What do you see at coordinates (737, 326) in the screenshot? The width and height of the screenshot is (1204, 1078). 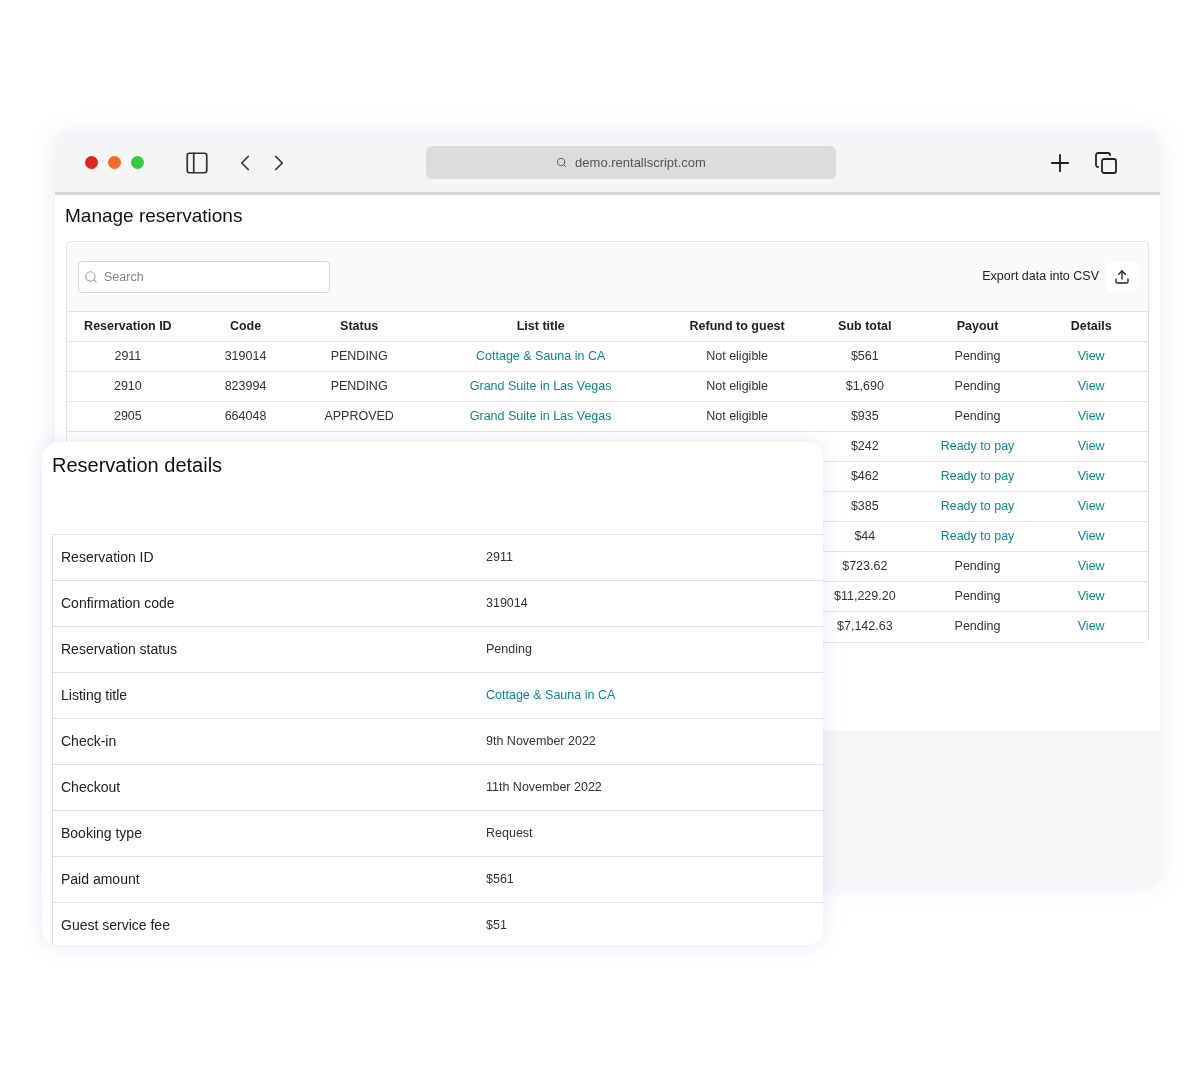 I see `column-header: Refund to guest` at bounding box center [737, 326].